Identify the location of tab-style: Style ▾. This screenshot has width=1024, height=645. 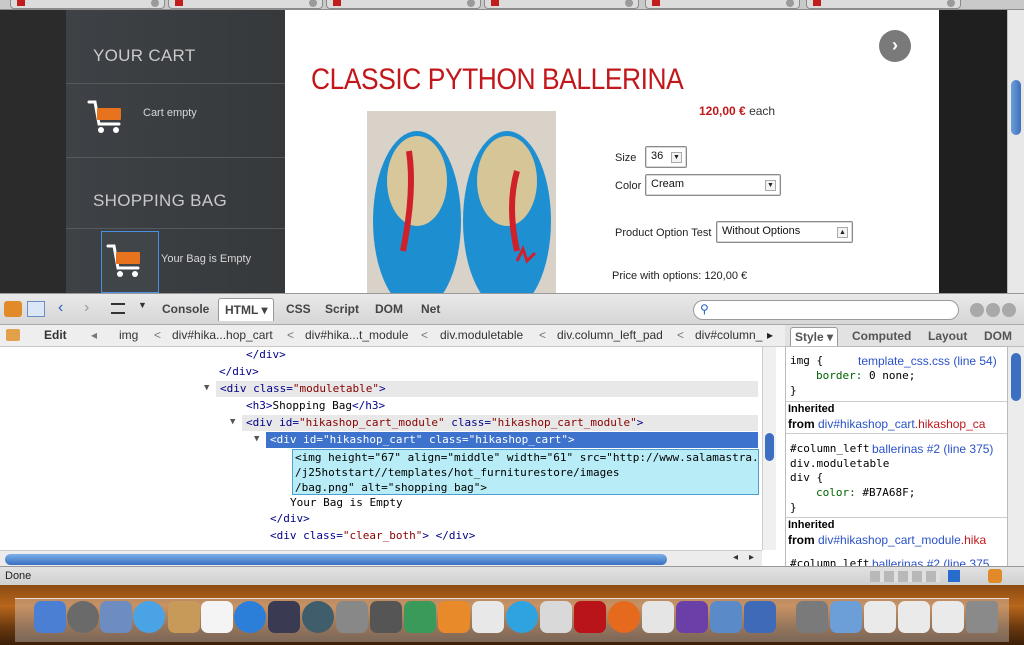
(814, 336).